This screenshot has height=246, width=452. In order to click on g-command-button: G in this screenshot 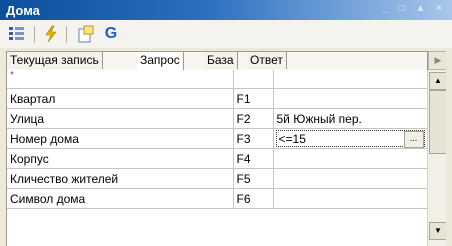, I will do `click(111, 34)`.